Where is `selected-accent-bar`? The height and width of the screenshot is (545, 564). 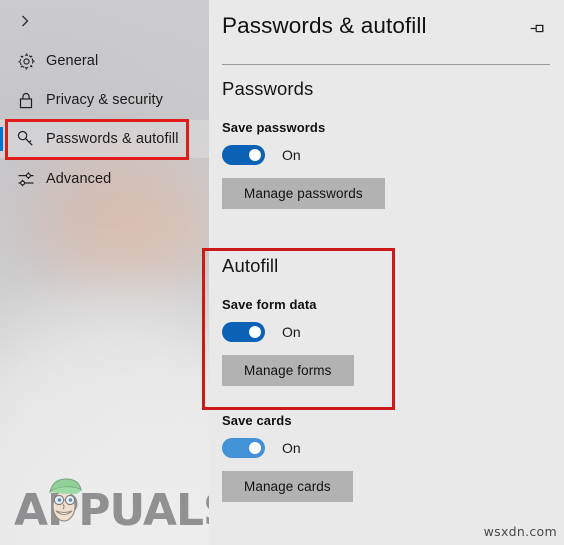
selected-accent-bar is located at coordinates (1, 139).